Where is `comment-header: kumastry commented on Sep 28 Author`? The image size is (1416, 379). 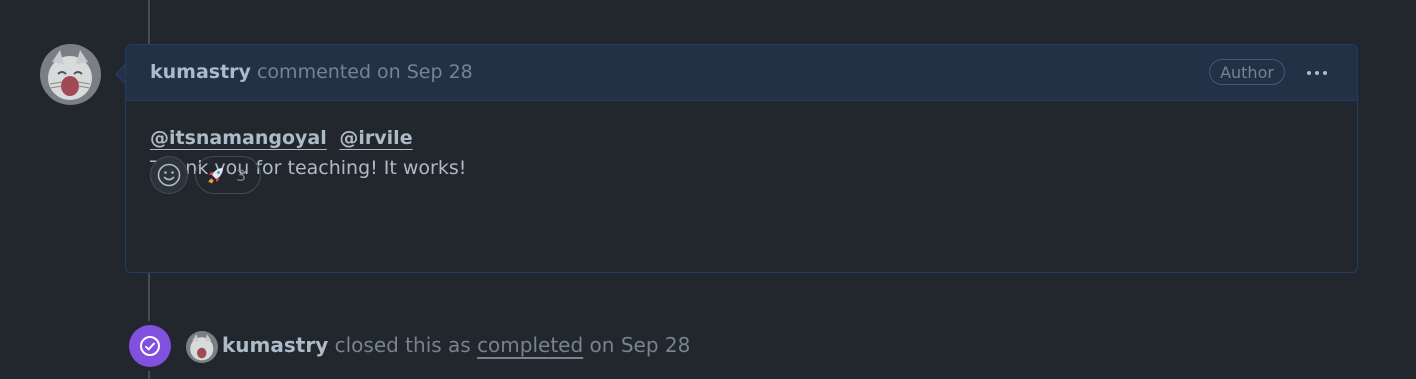 comment-header: kumastry commented on Sep 28 Author is located at coordinates (741, 73).